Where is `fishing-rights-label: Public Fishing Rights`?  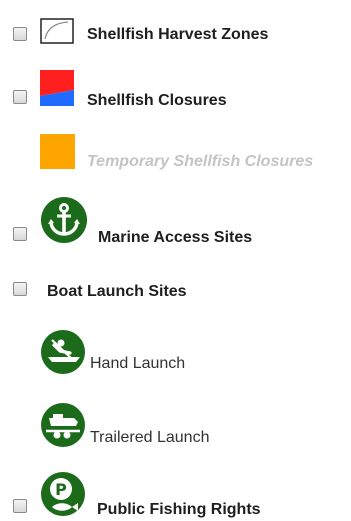
fishing-rights-label: Public Fishing Rights is located at coordinates (179, 509).